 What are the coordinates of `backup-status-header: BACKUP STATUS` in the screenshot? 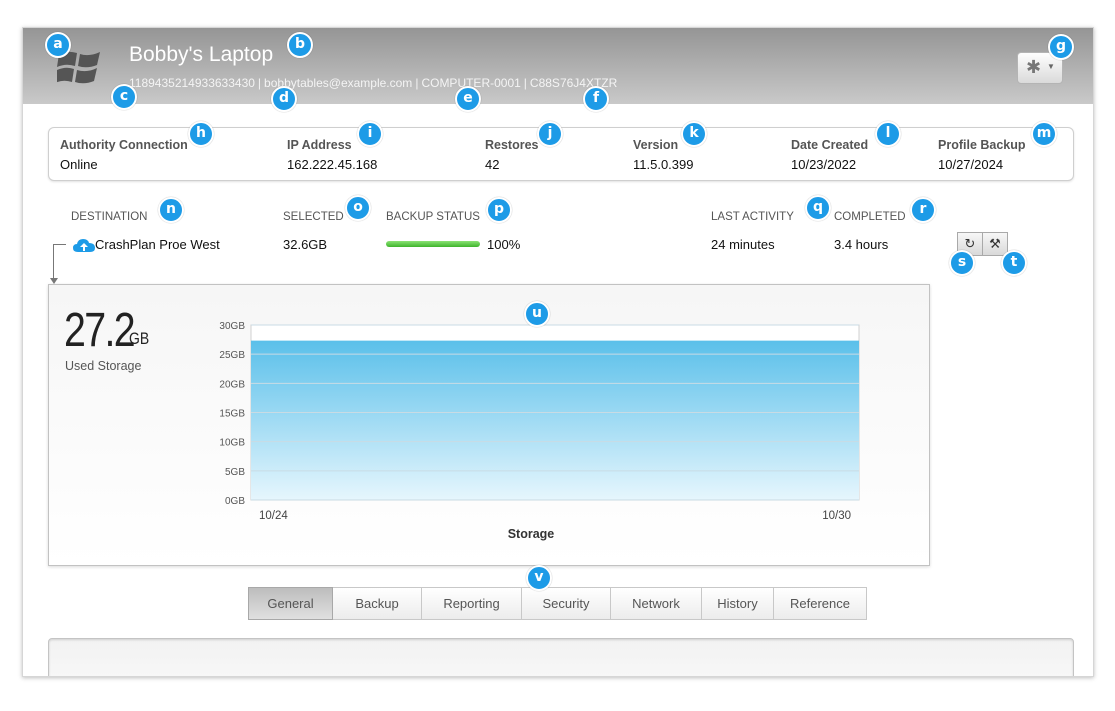 It's located at (433, 217).